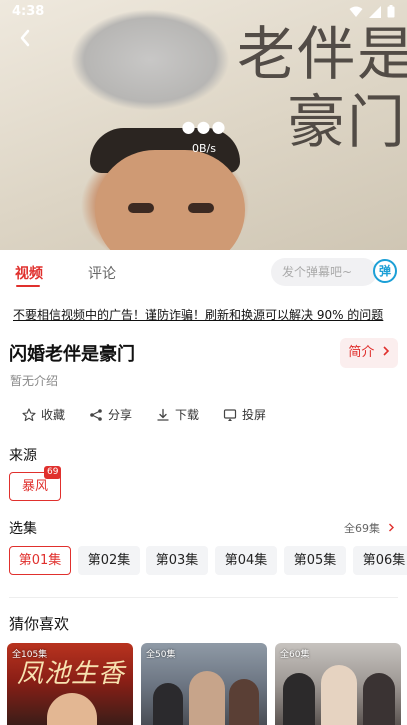 The width and height of the screenshot is (407, 725). What do you see at coordinates (254, 415) in the screenshot?
I see `cast-label: 投屏` at bounding box center [254, 415].